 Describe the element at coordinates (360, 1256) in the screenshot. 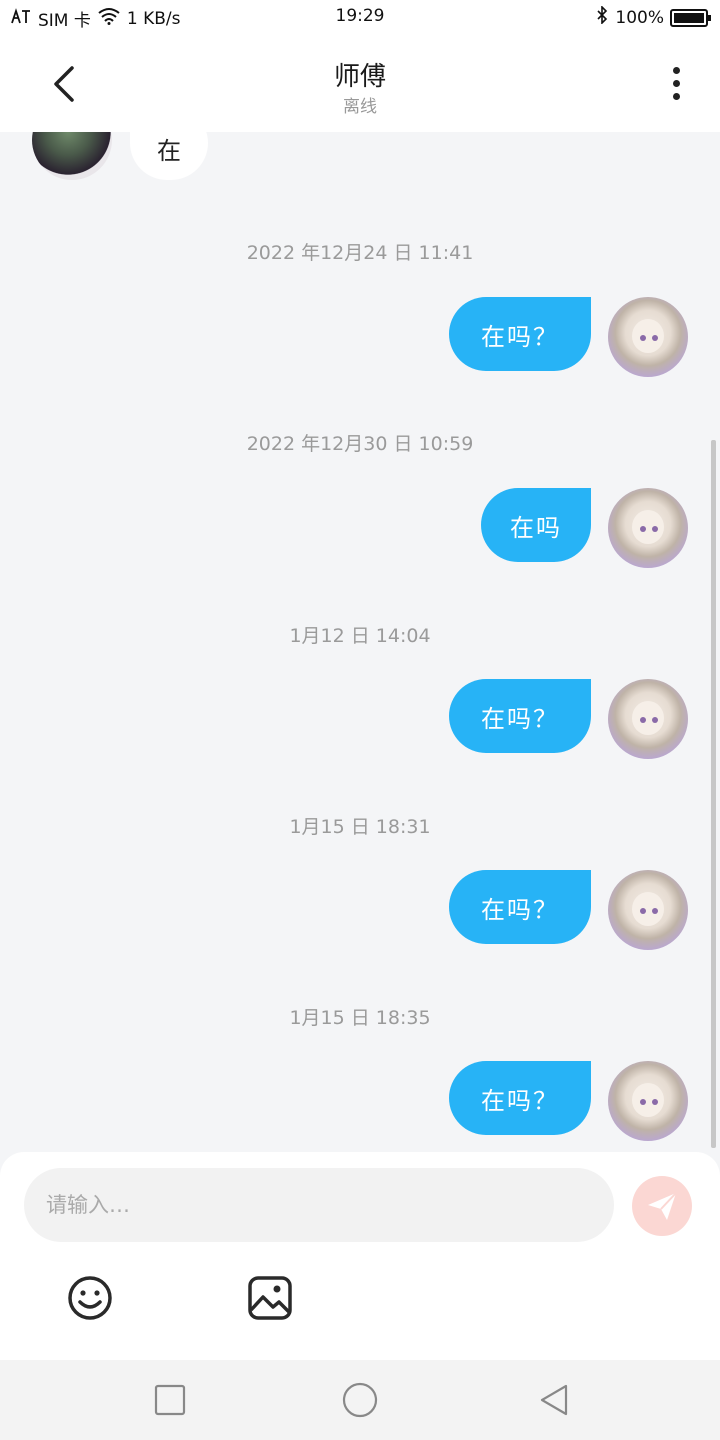

I see `composer` at that location.